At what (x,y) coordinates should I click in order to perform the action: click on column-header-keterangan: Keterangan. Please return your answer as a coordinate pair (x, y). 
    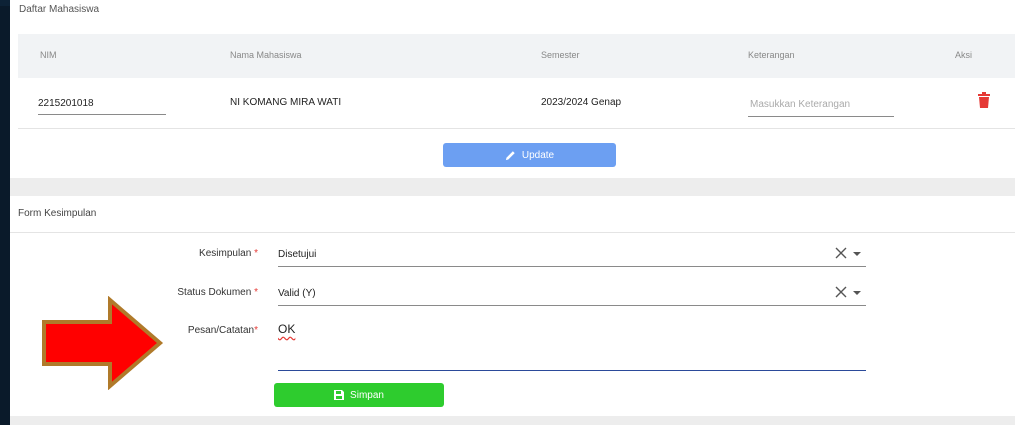
    Looking at the image, I should click on (771, 55).